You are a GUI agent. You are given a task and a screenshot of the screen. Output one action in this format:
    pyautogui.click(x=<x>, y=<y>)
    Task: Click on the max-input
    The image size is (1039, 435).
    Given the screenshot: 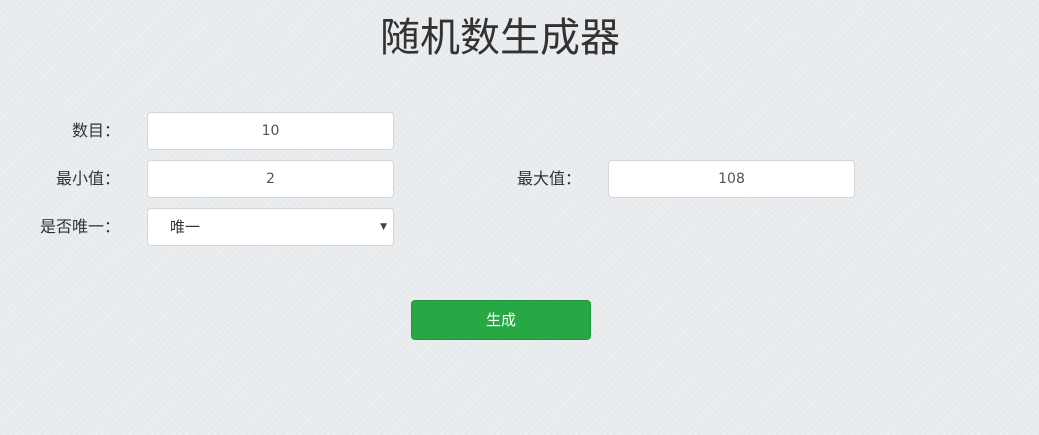 What is the action you would take?
    pyautogui.click(x=731, y=179)
    